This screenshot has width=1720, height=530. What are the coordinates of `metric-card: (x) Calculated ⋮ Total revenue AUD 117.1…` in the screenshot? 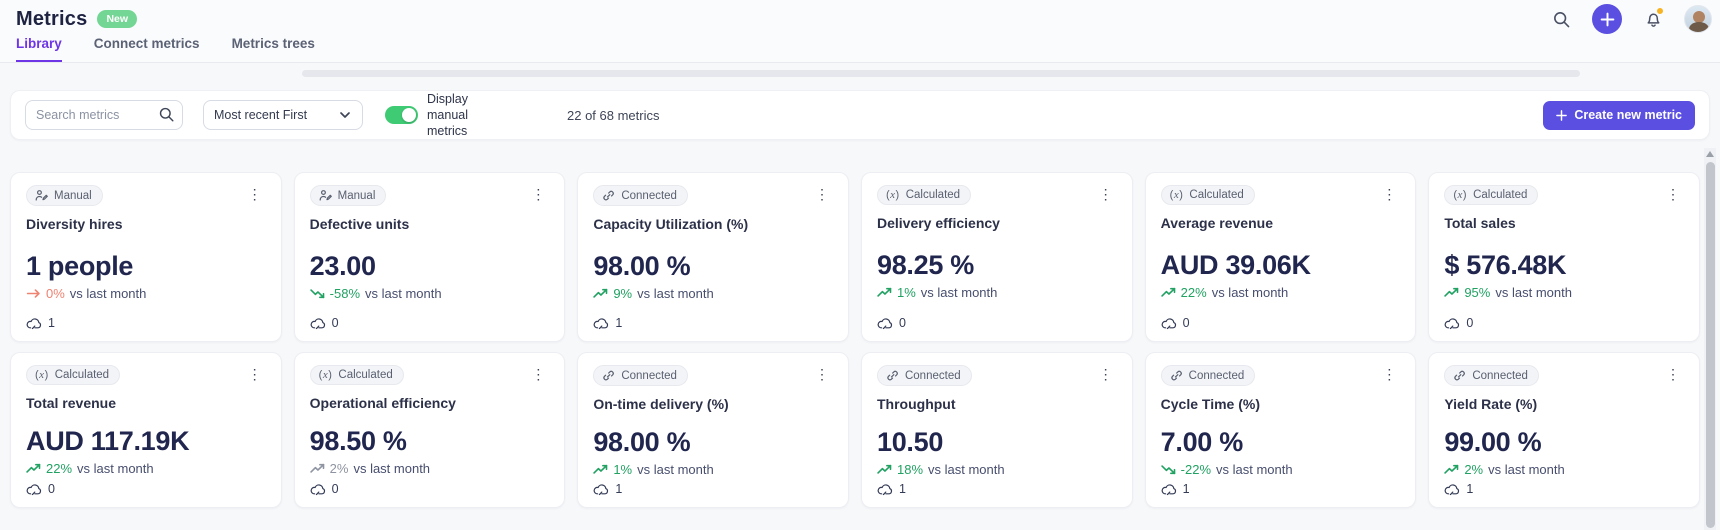 It's located at (146, 430).